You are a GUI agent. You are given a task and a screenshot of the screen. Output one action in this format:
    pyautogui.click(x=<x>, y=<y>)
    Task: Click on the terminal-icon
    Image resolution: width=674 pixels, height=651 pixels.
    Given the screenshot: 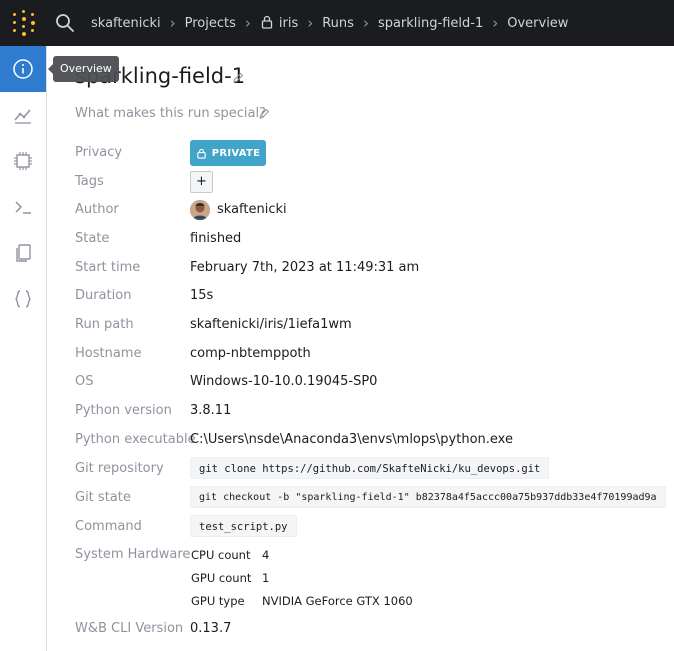 What is the action you would take?
    pyautogui.click(x=23, y=207)
    